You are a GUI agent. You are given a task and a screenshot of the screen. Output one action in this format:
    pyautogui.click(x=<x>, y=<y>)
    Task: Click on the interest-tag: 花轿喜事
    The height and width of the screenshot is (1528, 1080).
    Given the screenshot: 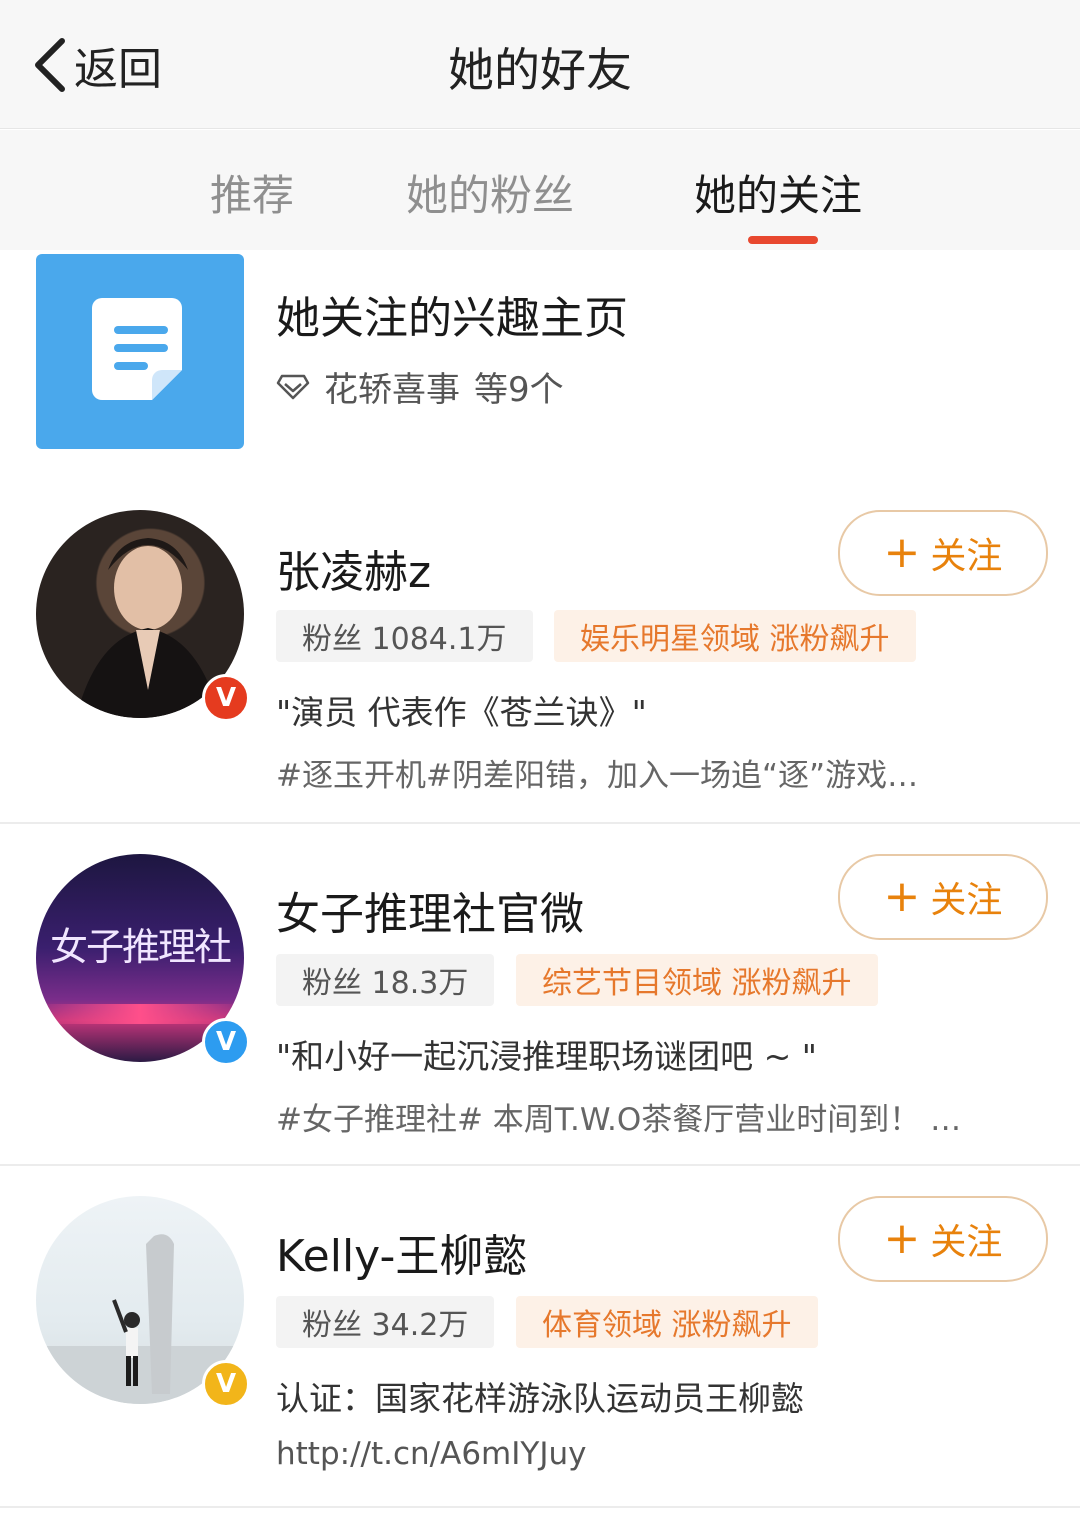 What is the action you would take?
    pyautogui.click(x=392, y=390)
    